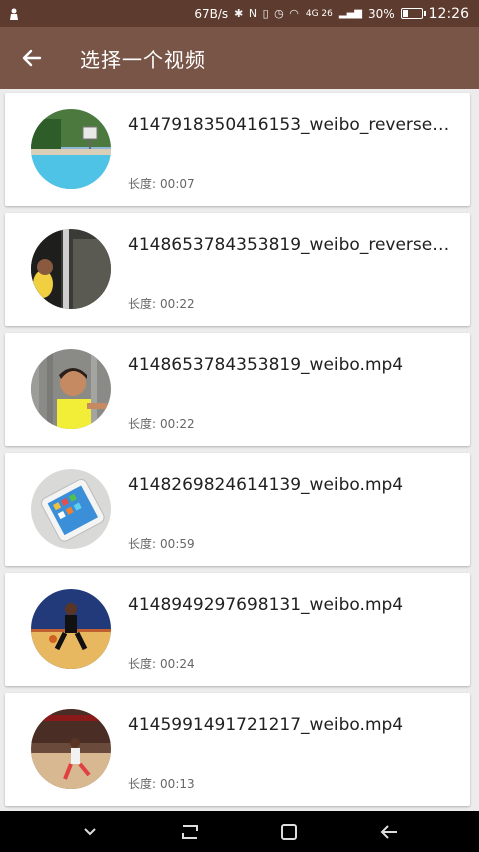 The height and width of the screenshot is (852, 479). What do you see at coordinates (239, 831) in the screenshot?
I see `navigation-bar` at bounding box center [239, 831].